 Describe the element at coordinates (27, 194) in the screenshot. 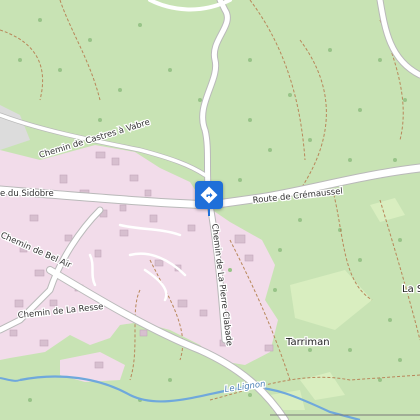

I see `label-route-sidobre: e du Sidobre` at that location.